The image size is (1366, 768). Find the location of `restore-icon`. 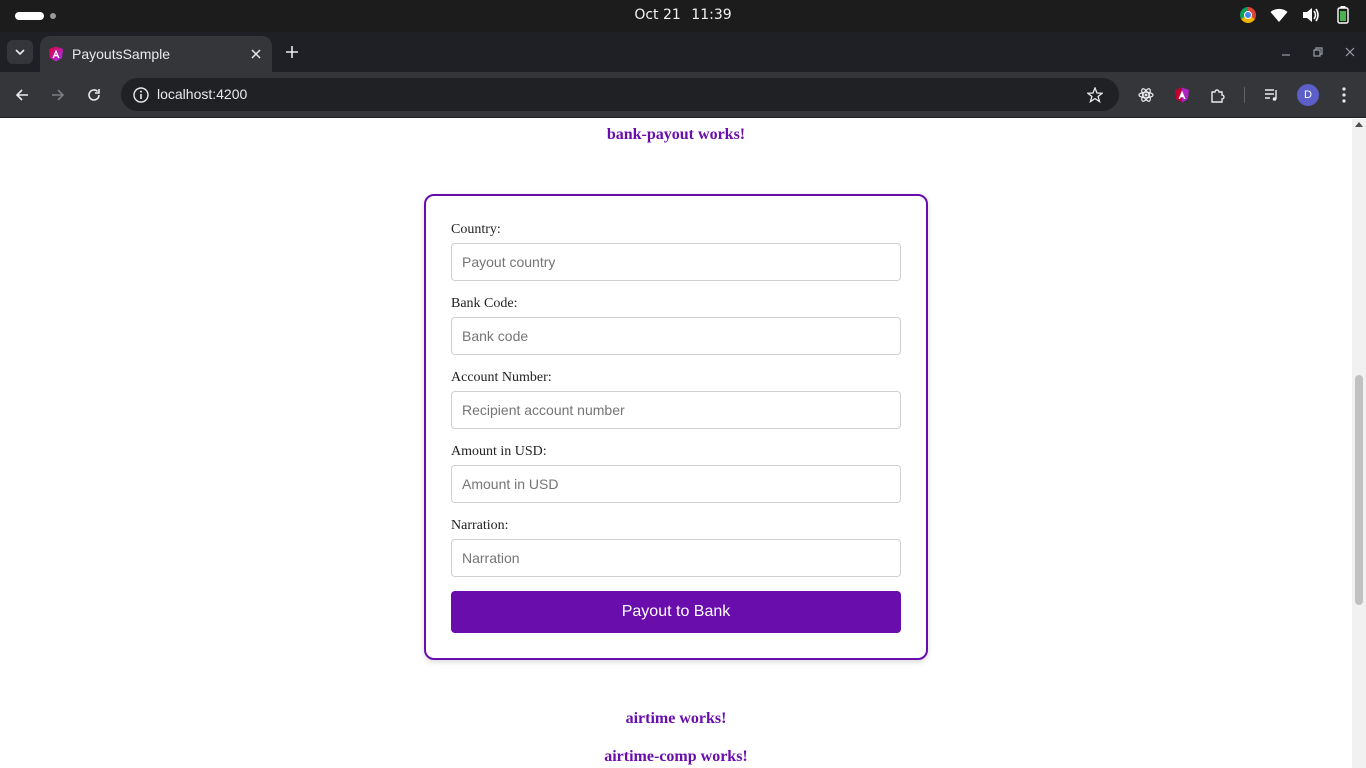

restore-icon is located at coordinates (1318, 52).